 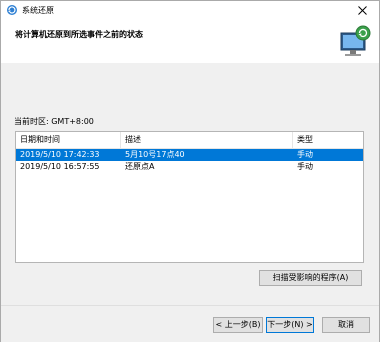 I want to click on computer-restore-icon, so click(x=355, y=40).